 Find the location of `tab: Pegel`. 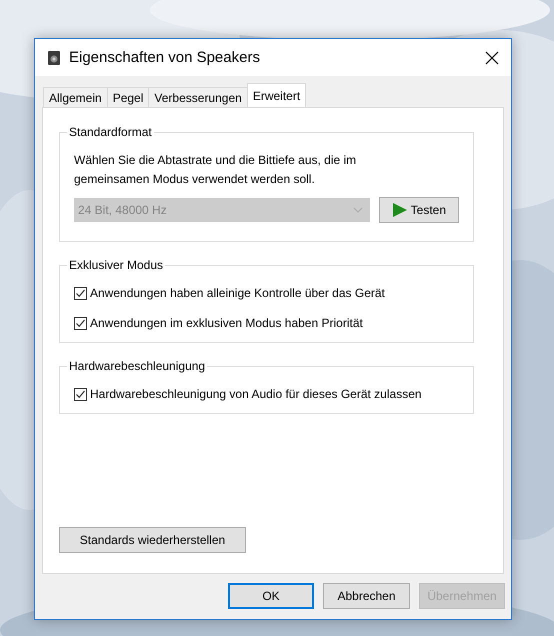

tab: Pegel is located at coordinates (128, 97).